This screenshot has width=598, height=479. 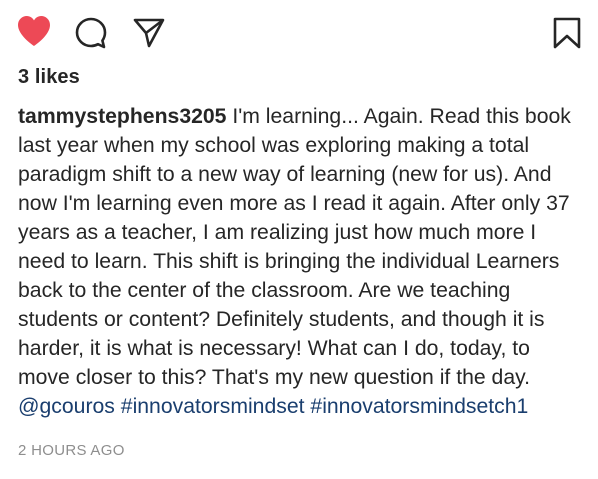 What do you see at coordinates (149, 33) in the screenshot?
I see `share-icon` at bounding box center [149, 33].